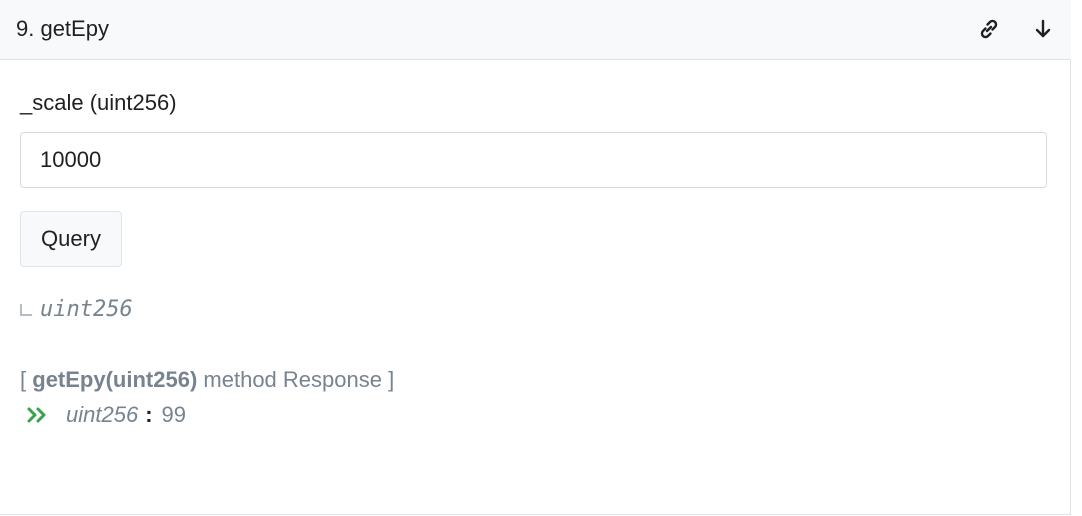 The width and height of the screenshot is (1082, 516). I want to click on double-chevron-right-icon, so click(37, 415).